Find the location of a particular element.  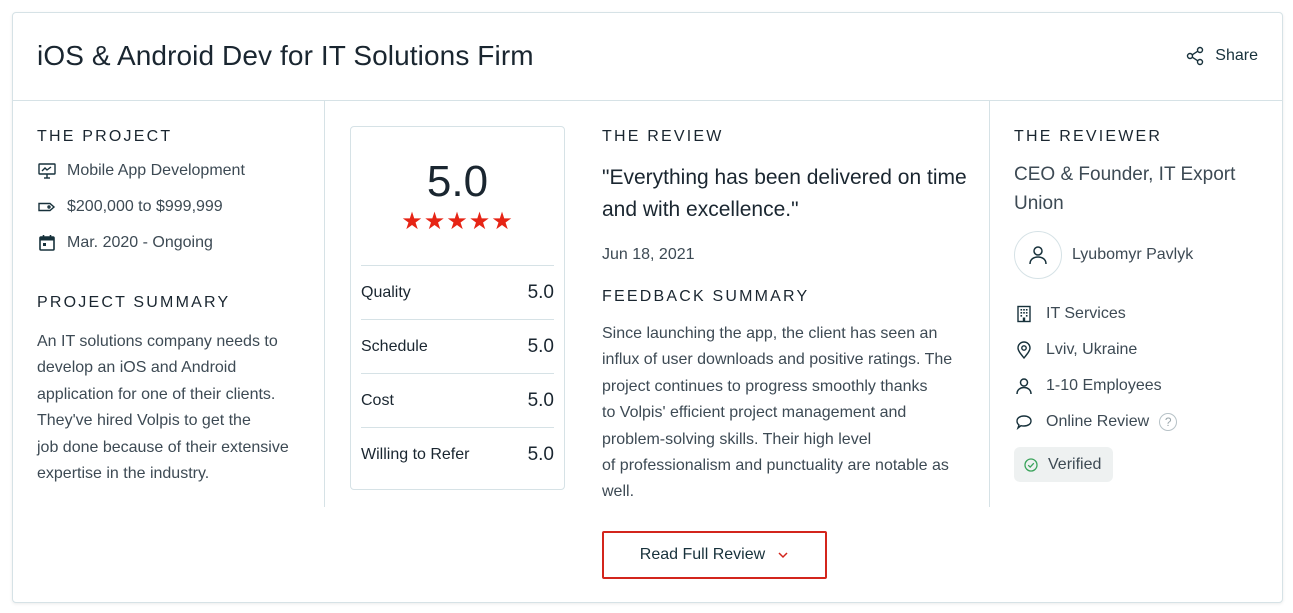

project-budget-row: $200,000 to $999,999 is located at coordinates (130, 207).